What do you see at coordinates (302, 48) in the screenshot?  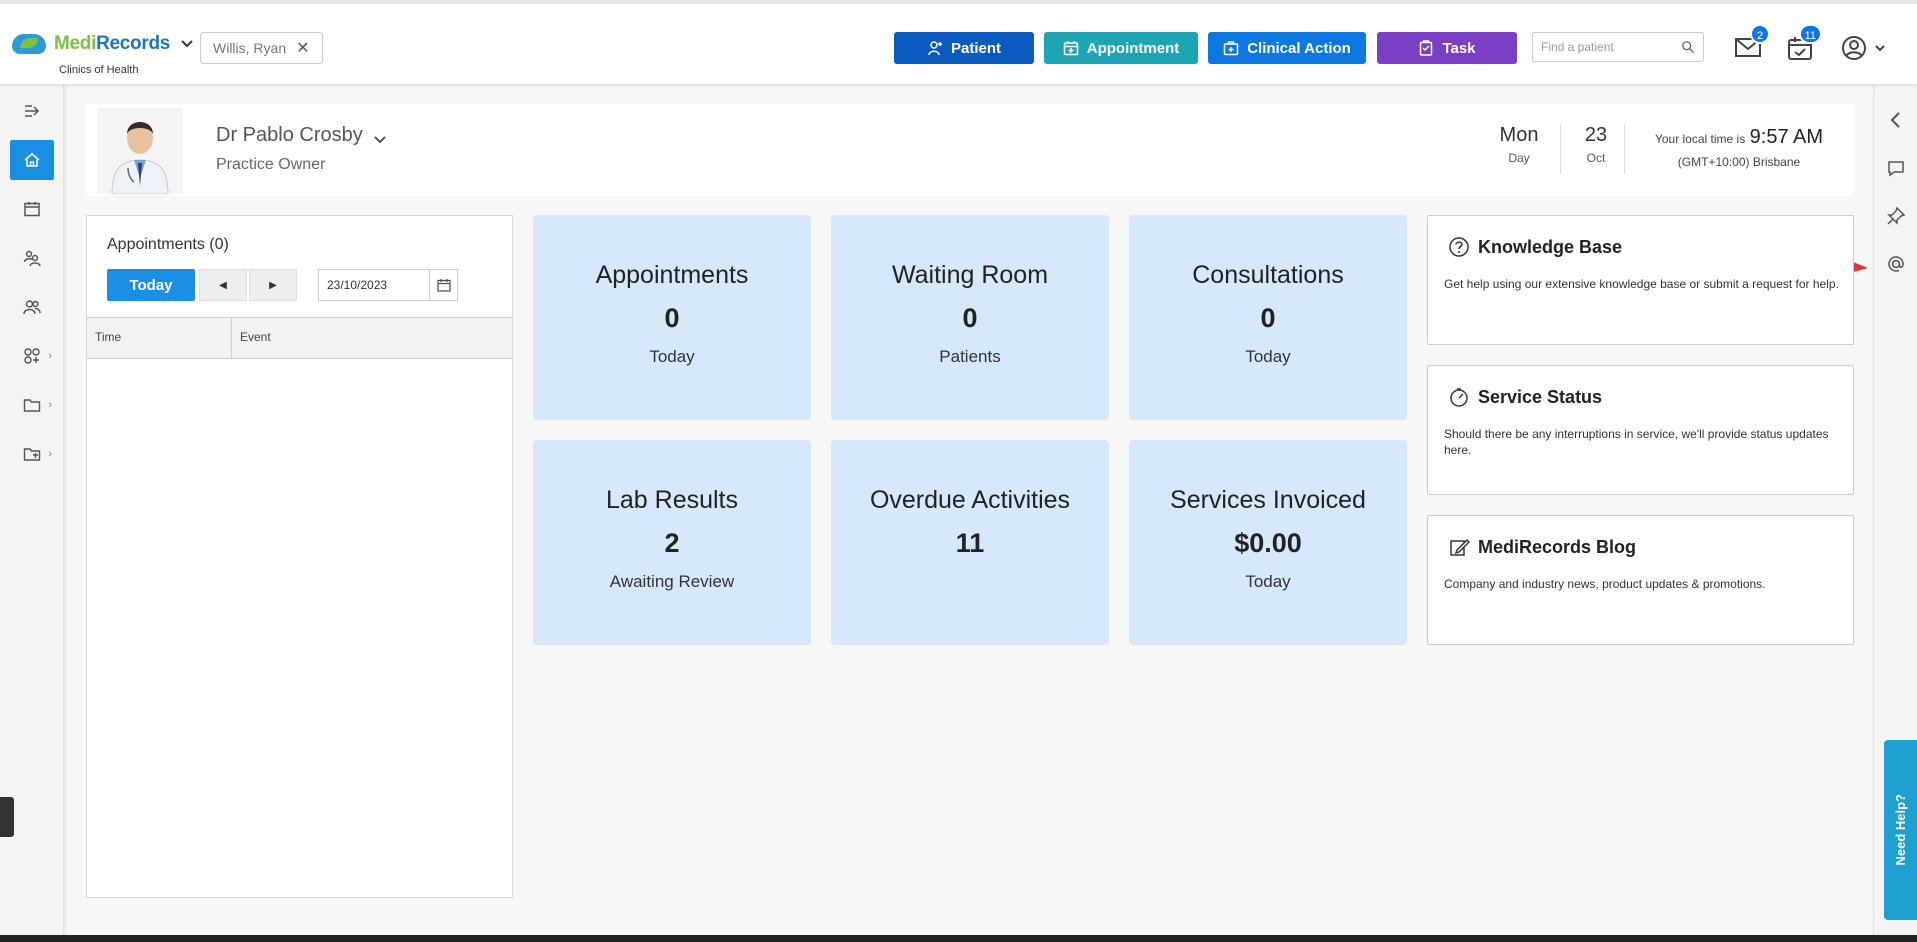 I see `close-icon: ✕` at bounding box center [302, 48].